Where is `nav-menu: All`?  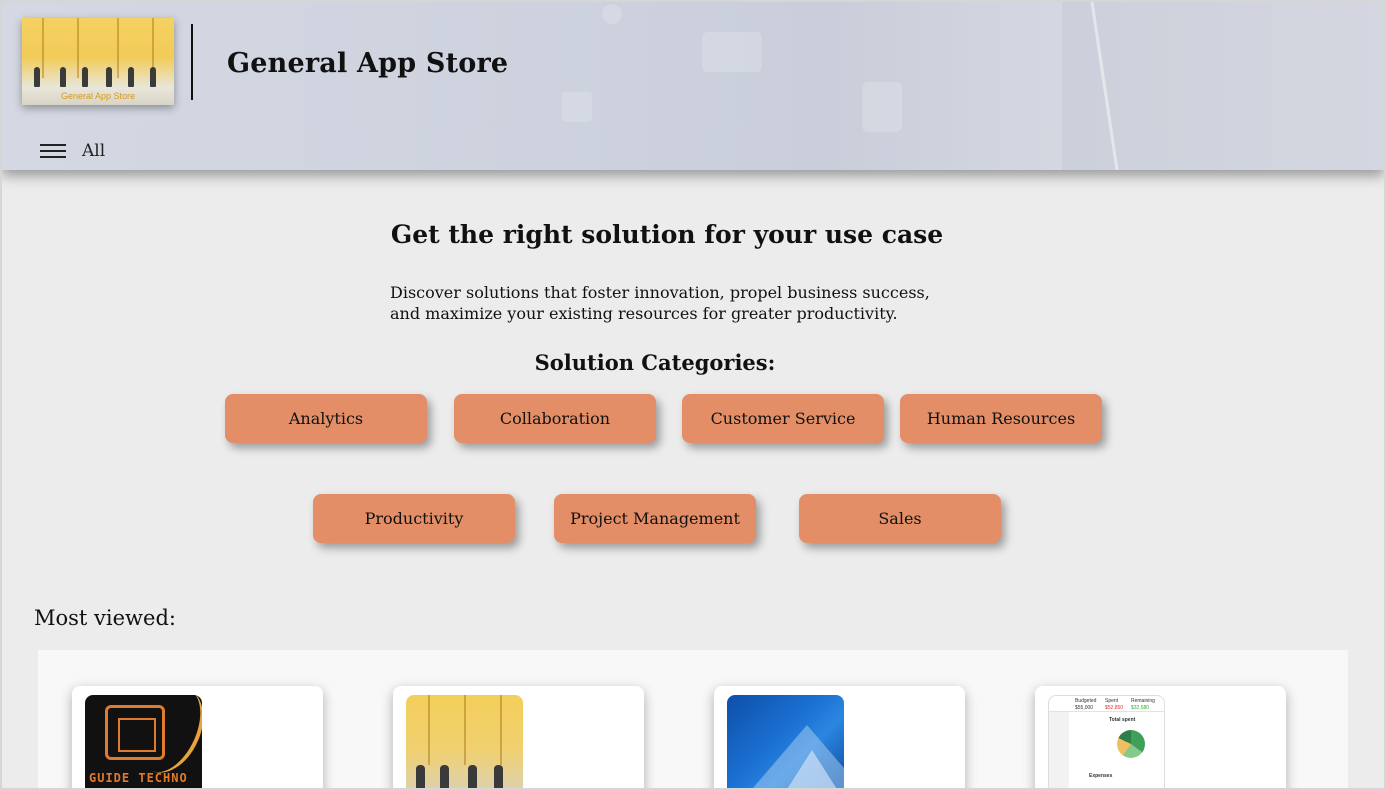 nav-menu: All is located at coordinates (72, 151).